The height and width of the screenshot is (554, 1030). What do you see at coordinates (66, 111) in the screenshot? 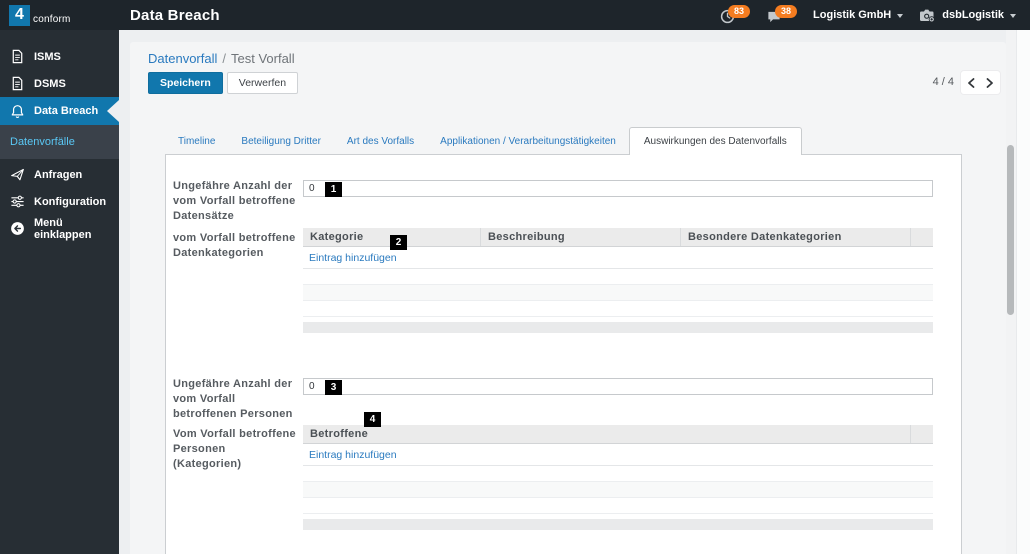
I see `sidebar-item-label: Data Breach` at bounding box center [66, 111].